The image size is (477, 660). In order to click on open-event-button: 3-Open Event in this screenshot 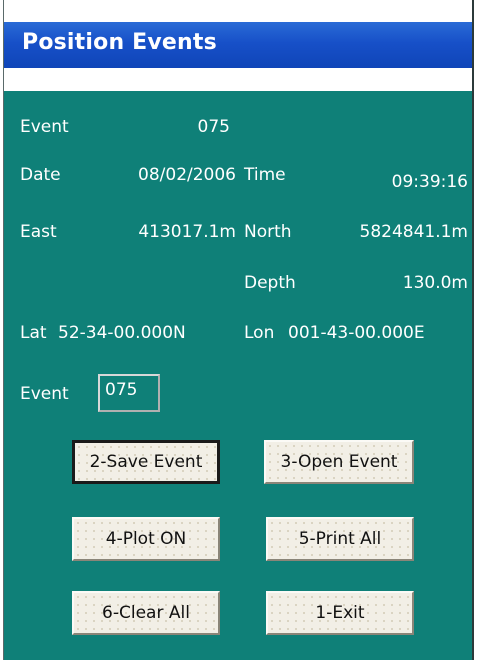, I will do `click(339, 462)`.